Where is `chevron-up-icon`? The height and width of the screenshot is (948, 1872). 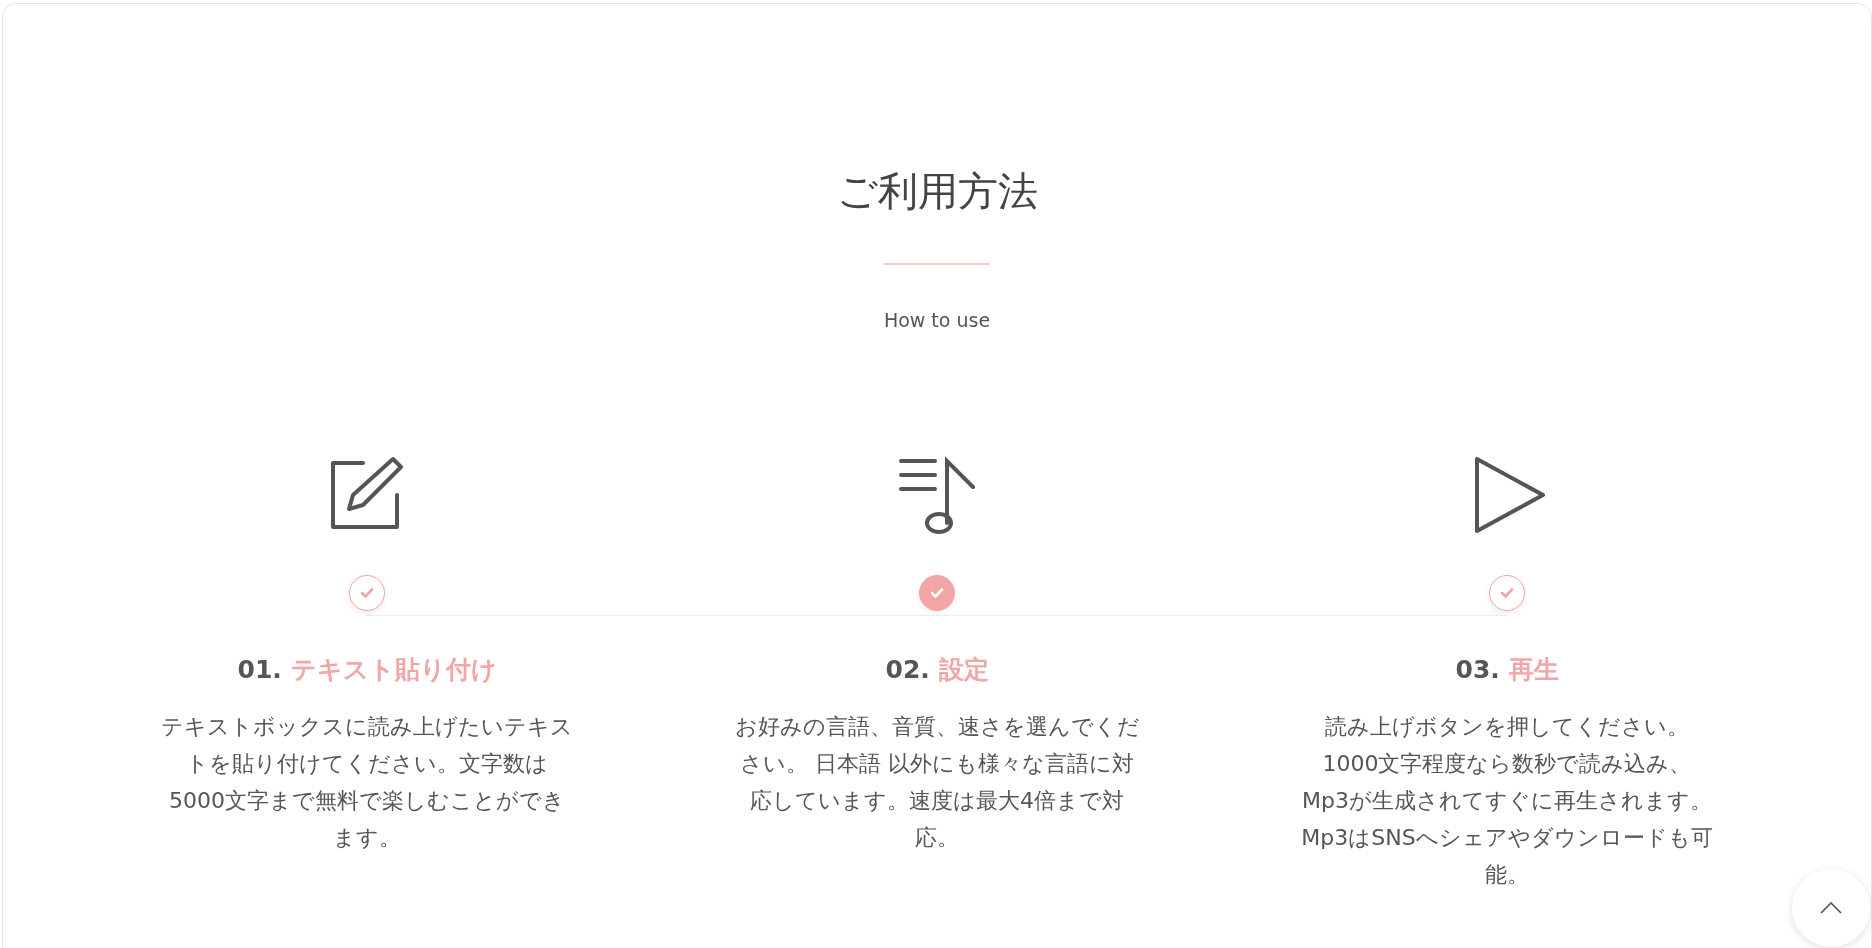 chevron-up-icon is located at coordinates (1831, 908).